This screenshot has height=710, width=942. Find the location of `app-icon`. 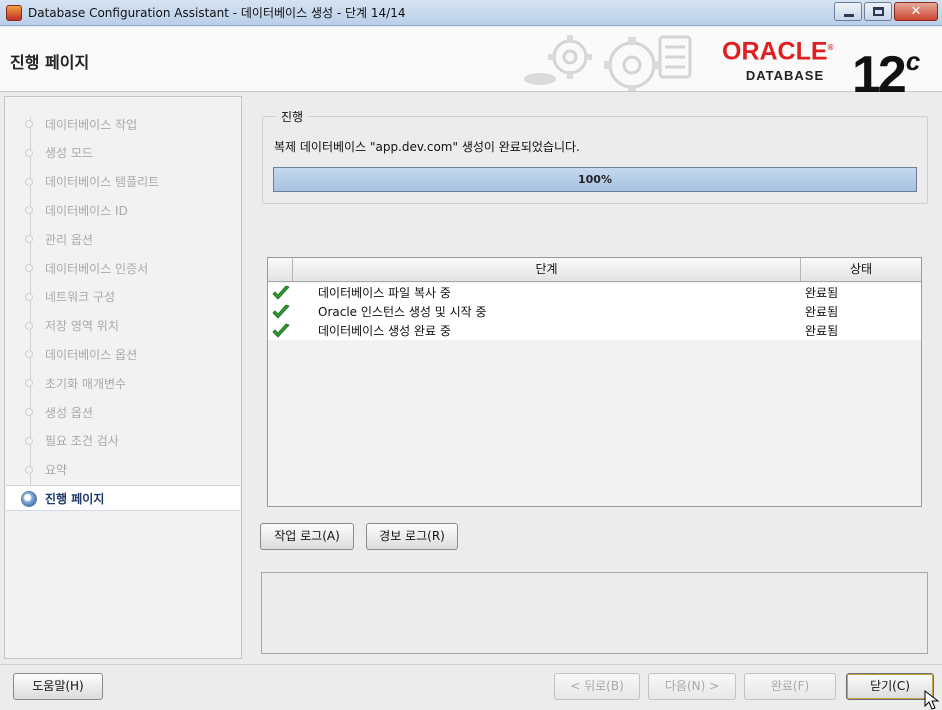

app-icon is located at coordinates (14, 12).